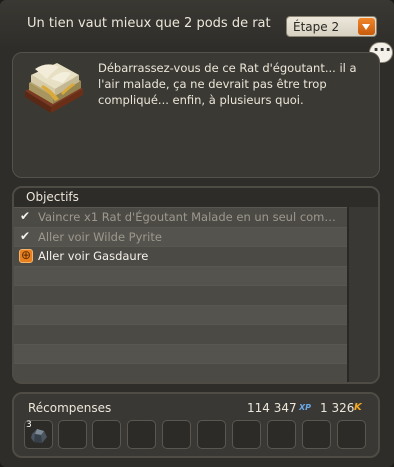  I want to click on objective-label: Aller voir Wilde Pyrite, so click(100, 236).